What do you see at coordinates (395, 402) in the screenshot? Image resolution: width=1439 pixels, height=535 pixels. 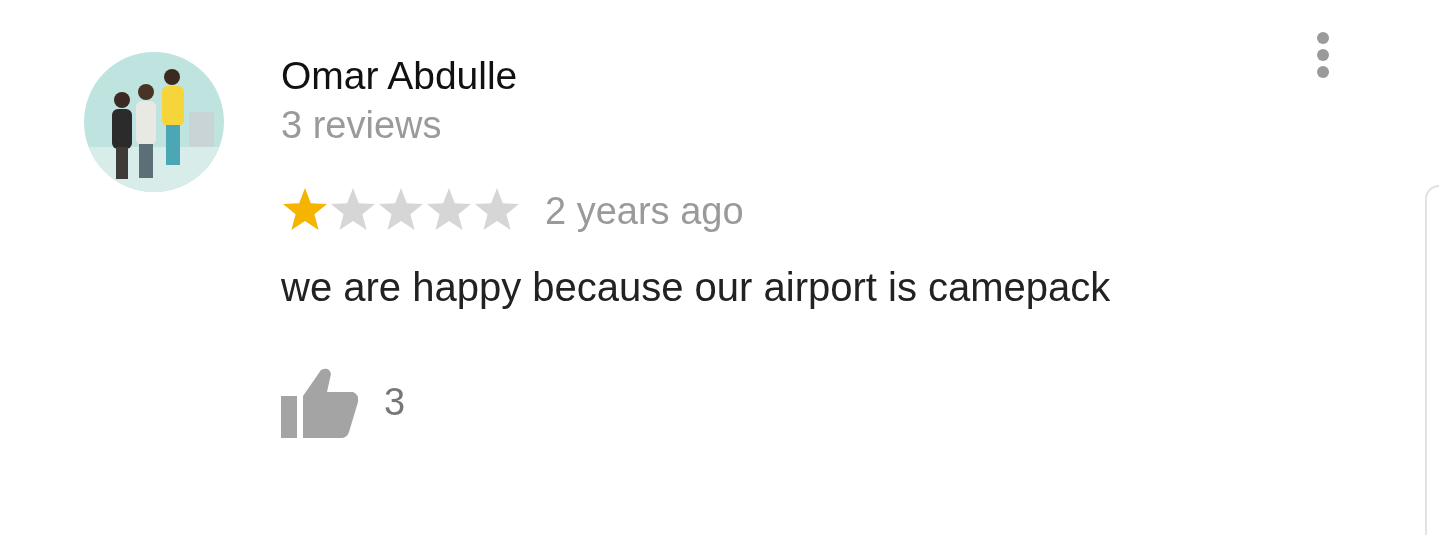 I see `like-count: 3` at bounding box center [395, 402].